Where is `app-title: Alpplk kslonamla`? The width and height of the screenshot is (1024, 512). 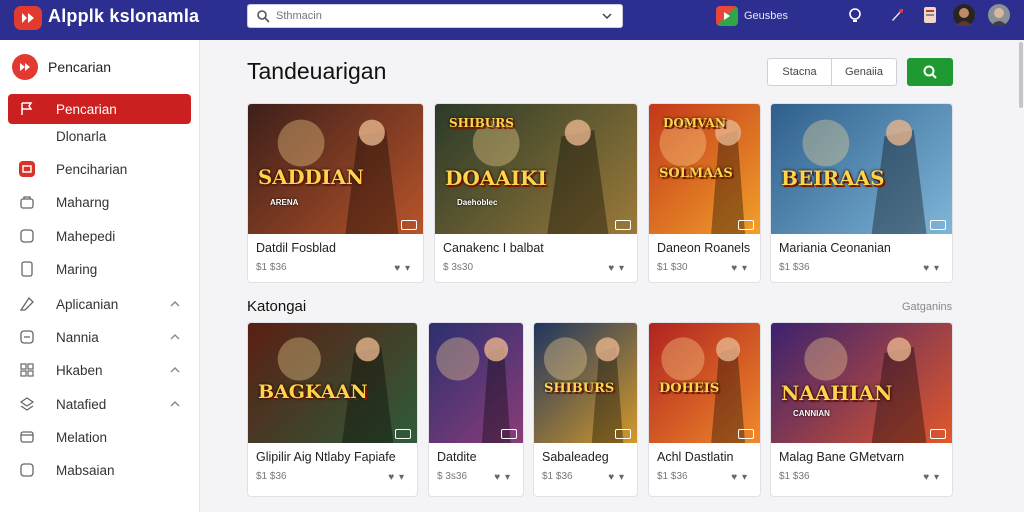
app-title: Alpplk kslonamla is located at coordinates (124, 16).